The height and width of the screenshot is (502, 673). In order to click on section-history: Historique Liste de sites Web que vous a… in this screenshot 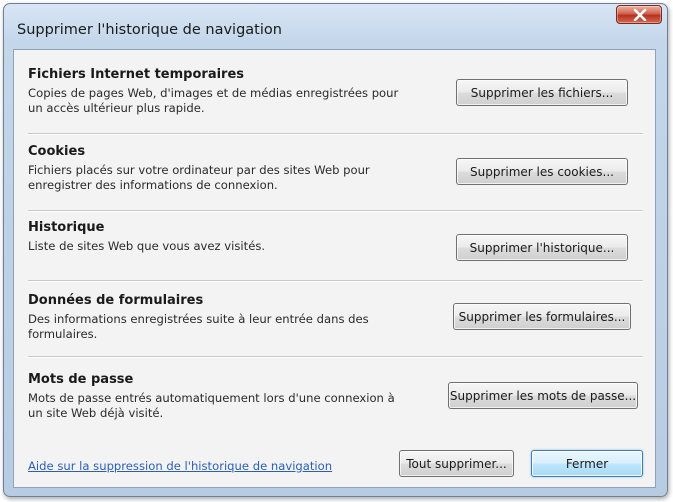, I will do `click(335, 250)`.